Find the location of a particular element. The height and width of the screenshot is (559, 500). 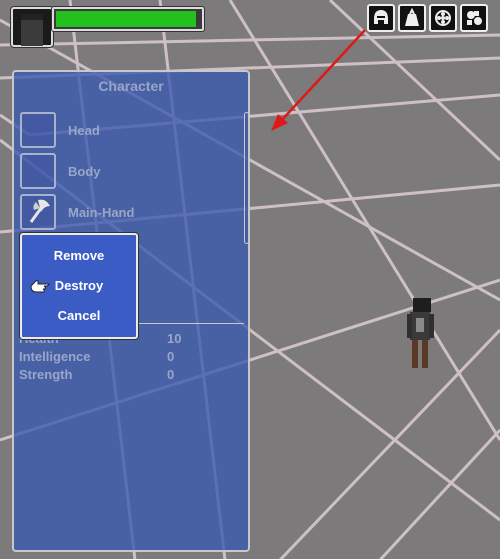

stat-value: 10 is located at coordinates (174, 338).